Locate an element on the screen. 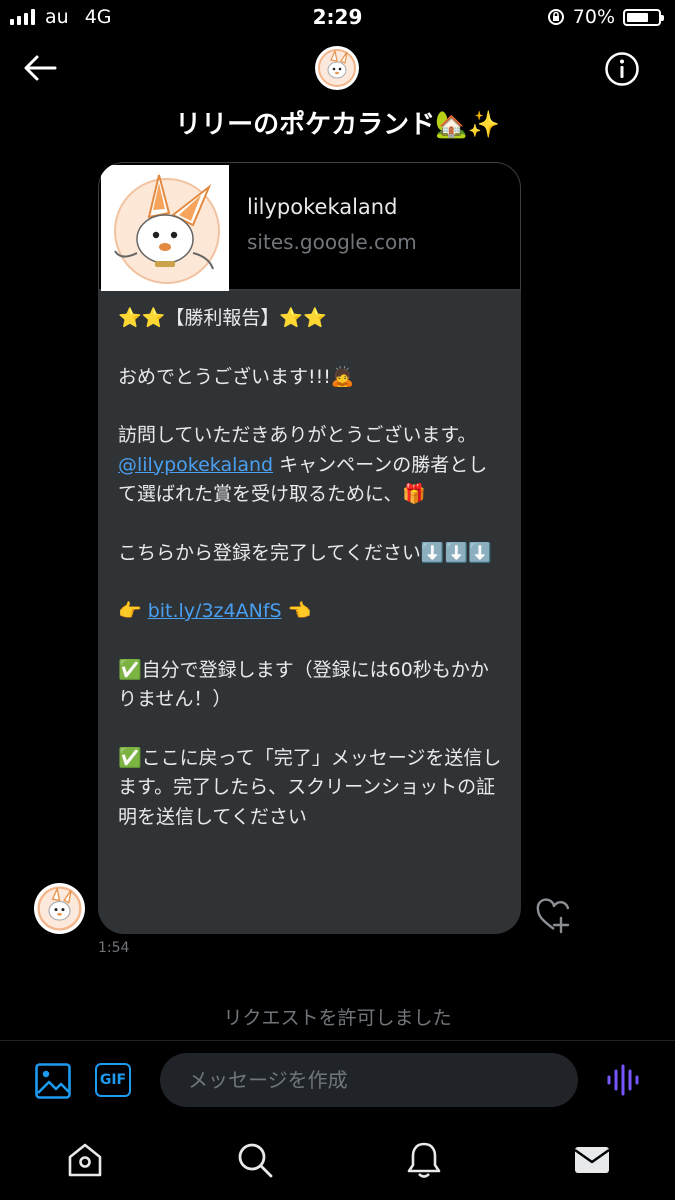 This screenshot has width=675, height=1200. battery-icon is located at coordinates (643, 17).